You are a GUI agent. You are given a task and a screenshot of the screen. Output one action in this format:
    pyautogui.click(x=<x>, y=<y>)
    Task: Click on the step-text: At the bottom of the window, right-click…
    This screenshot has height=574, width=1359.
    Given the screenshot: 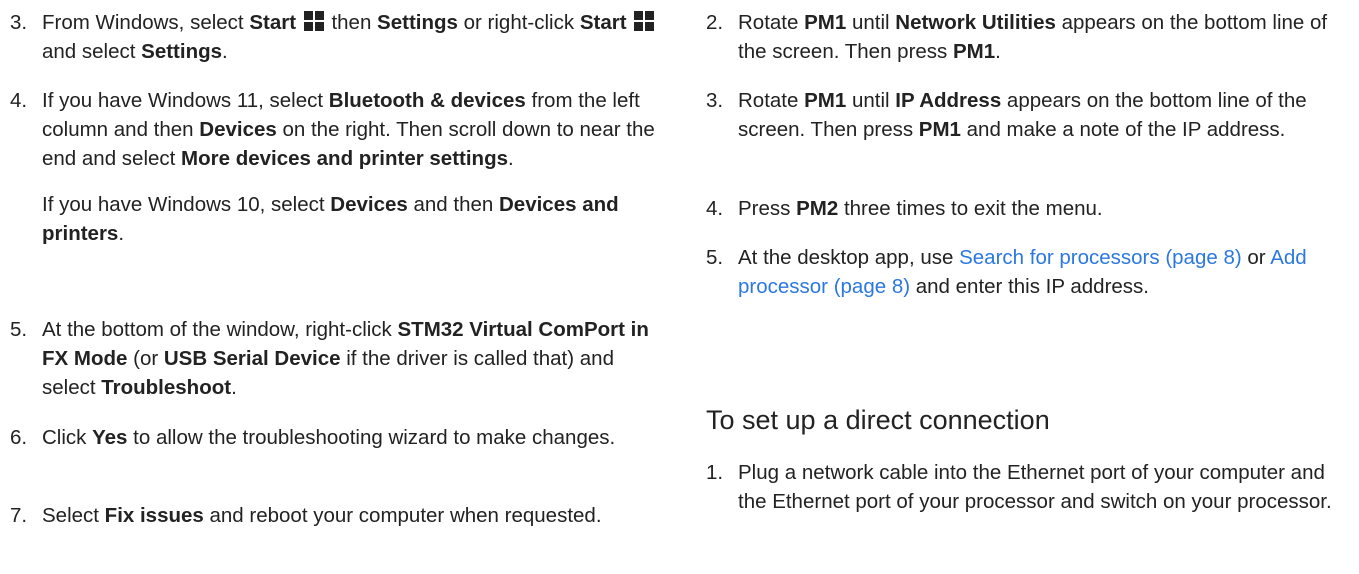 What is the action you would take?
    pyautogui.click(x=345, y=358)
    